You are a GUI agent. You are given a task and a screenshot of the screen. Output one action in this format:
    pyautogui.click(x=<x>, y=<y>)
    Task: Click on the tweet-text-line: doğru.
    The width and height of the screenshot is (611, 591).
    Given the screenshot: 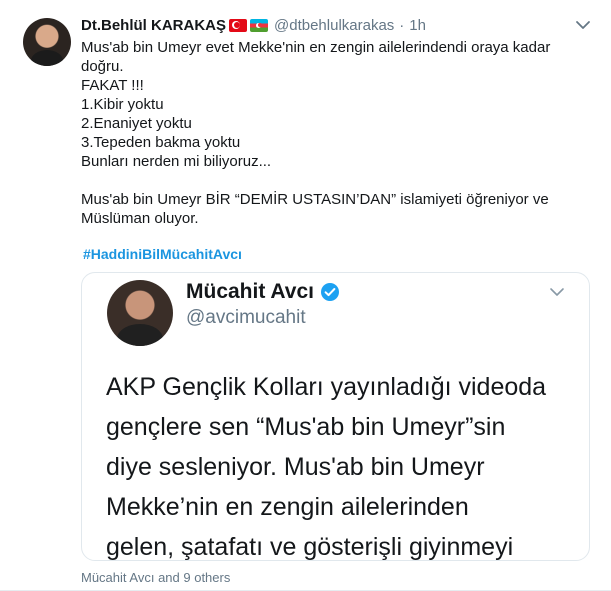 What is the action you would take?
    pyautogui.click(x=102, y=66)
    